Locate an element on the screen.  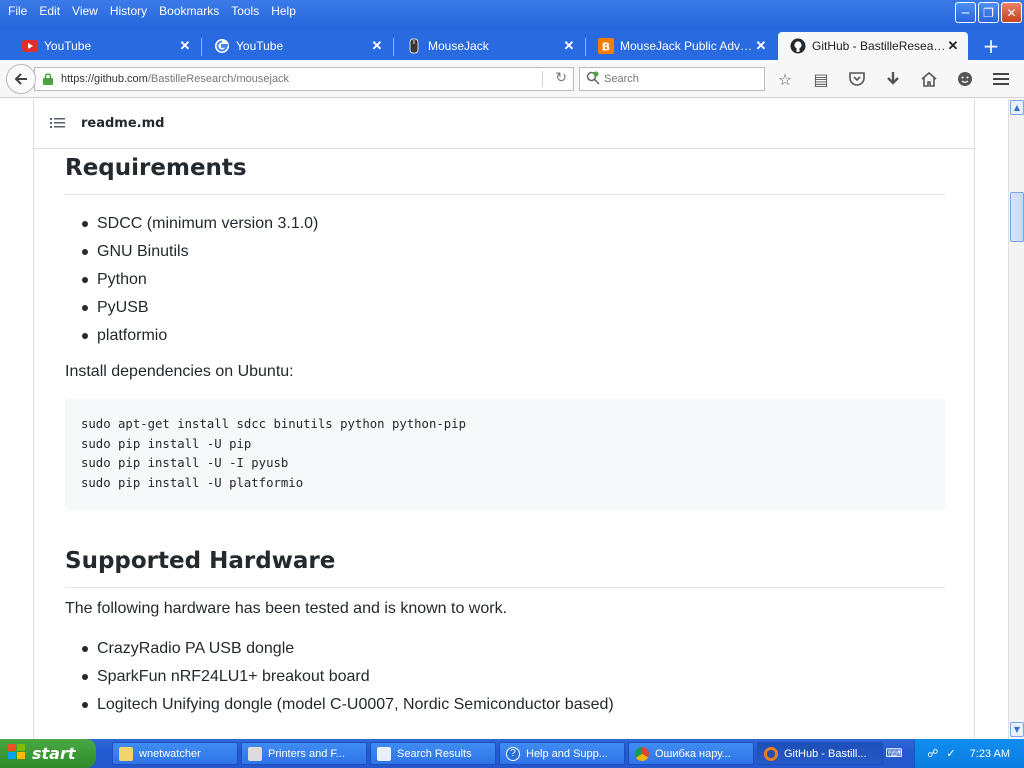
code-line: sudo pip install -U pip is located at coordinates (166, 443).